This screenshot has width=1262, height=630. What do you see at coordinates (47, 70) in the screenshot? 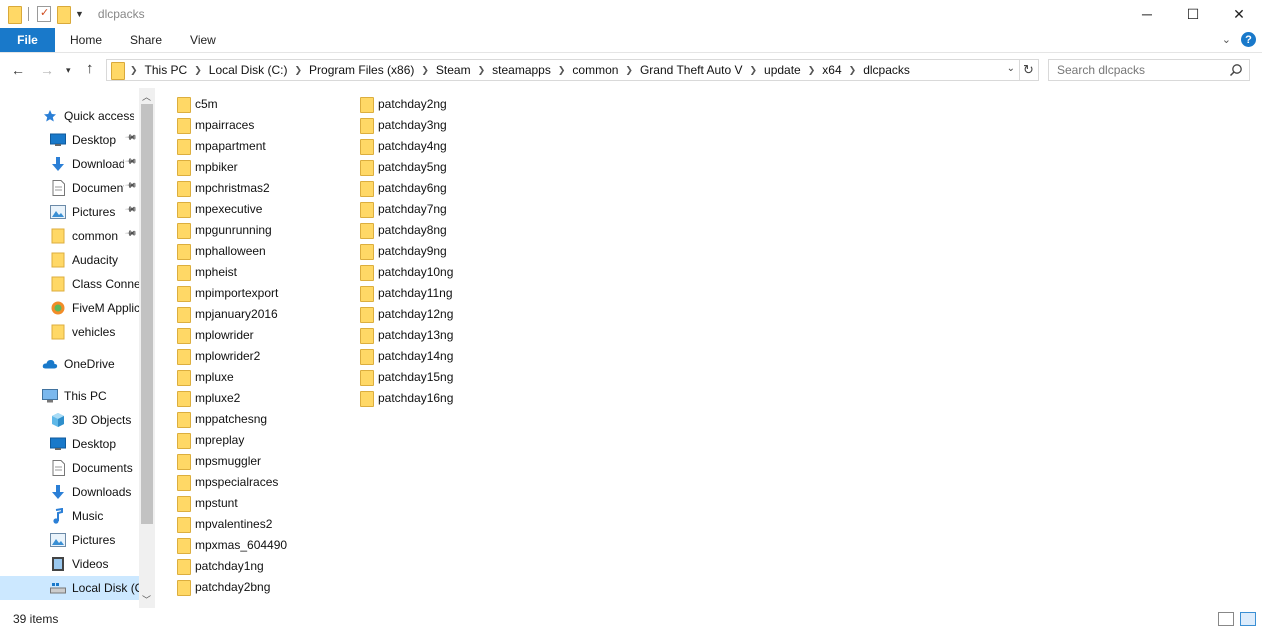
I see `forward-arrow-icon: →` at bounding box center [47, 70].